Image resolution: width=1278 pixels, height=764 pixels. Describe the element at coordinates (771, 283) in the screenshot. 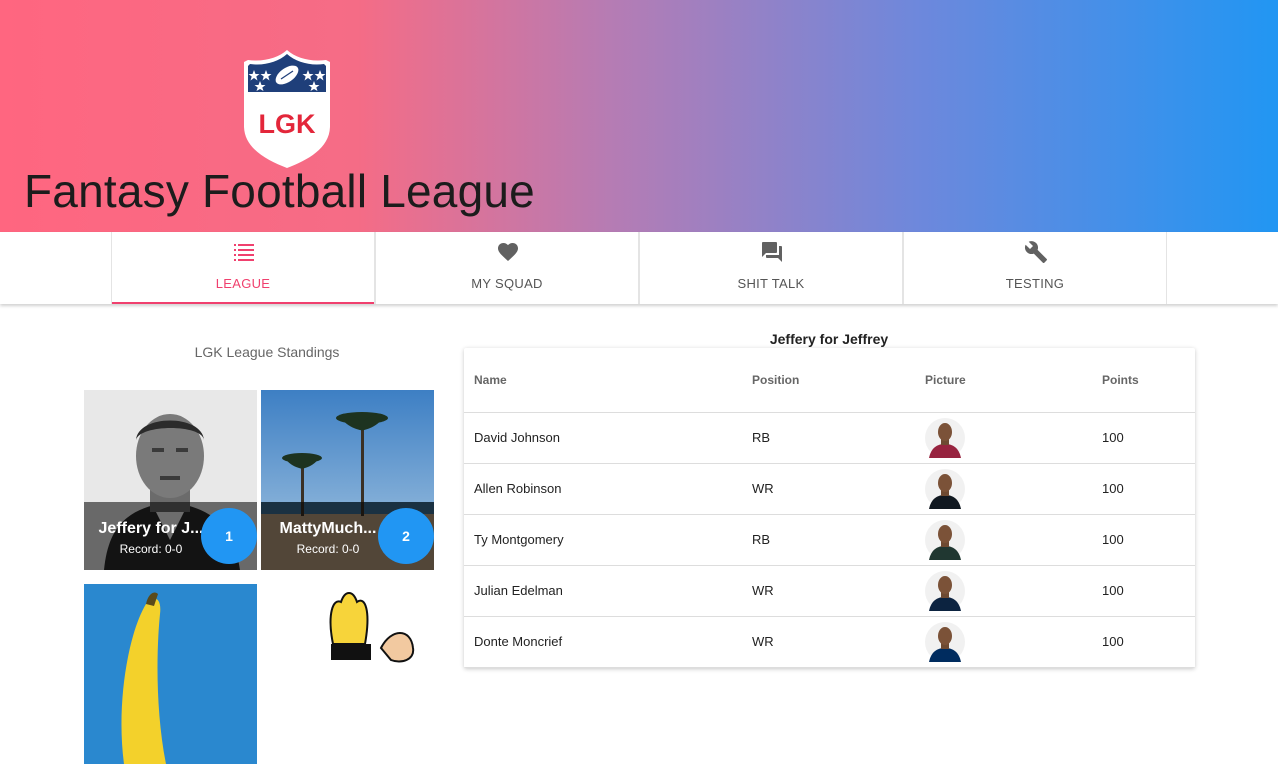

I see `tab-shit-talk-label: SHIT TALK` at that location.